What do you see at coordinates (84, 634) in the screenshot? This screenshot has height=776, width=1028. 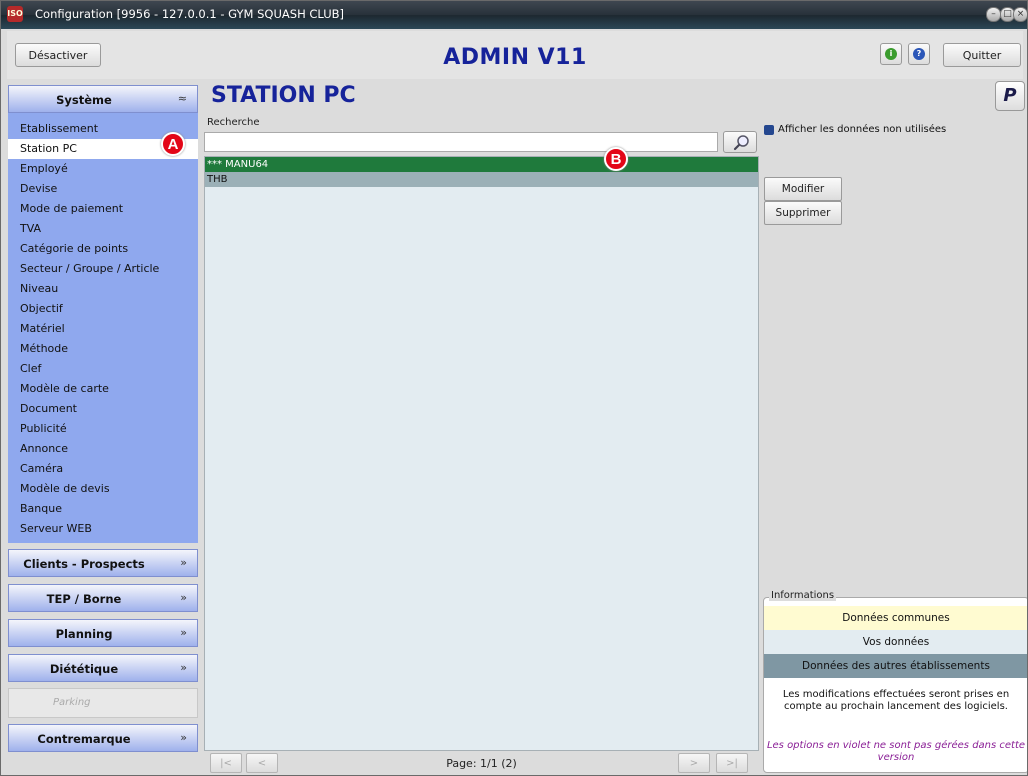 I see `section-planning-label: Planning` at bounding box center [84, 634].